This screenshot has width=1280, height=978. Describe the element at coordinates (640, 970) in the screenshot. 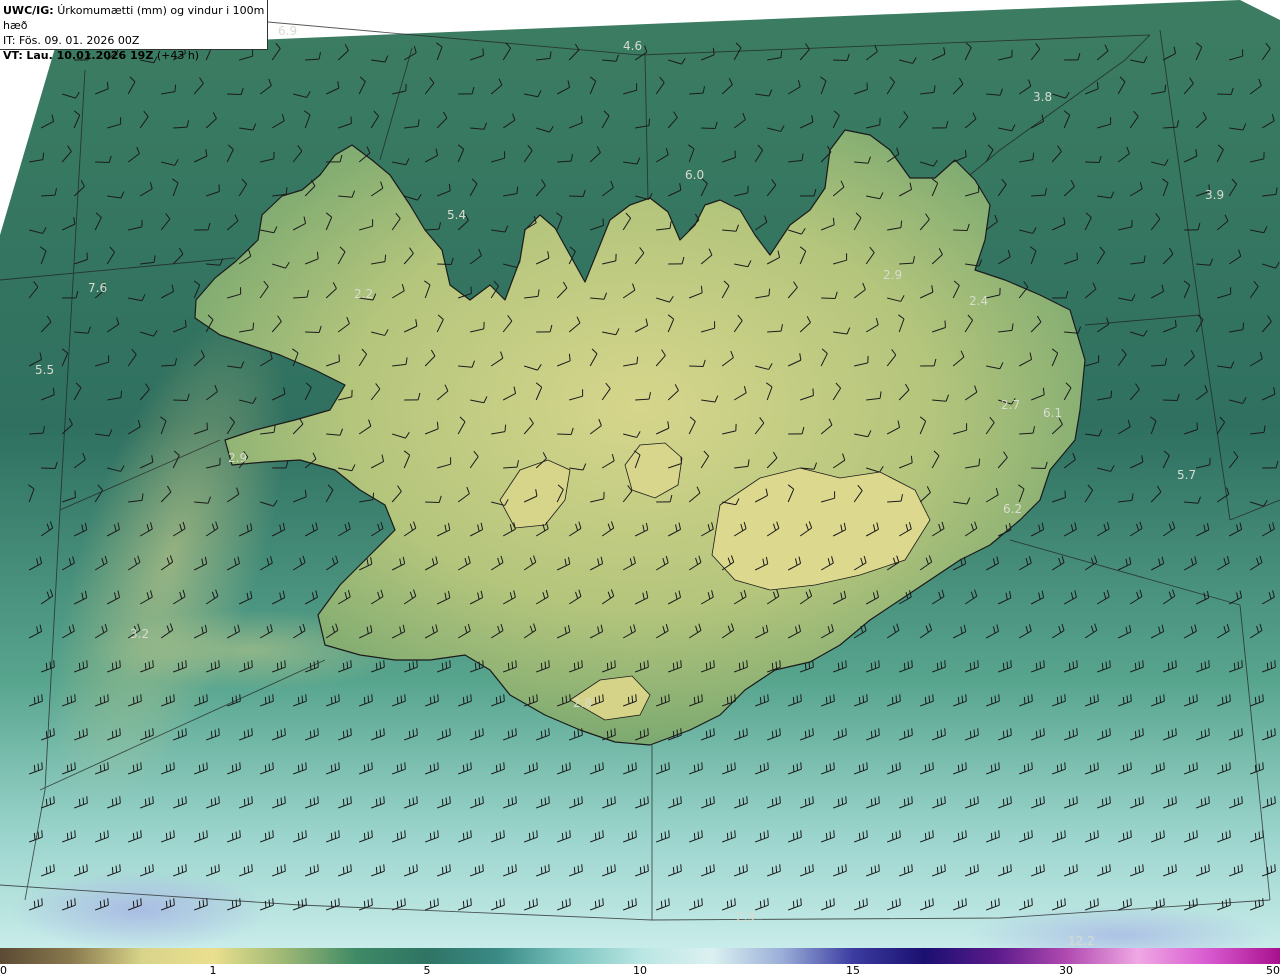

I see `colorbar-tick: 10` at that location.